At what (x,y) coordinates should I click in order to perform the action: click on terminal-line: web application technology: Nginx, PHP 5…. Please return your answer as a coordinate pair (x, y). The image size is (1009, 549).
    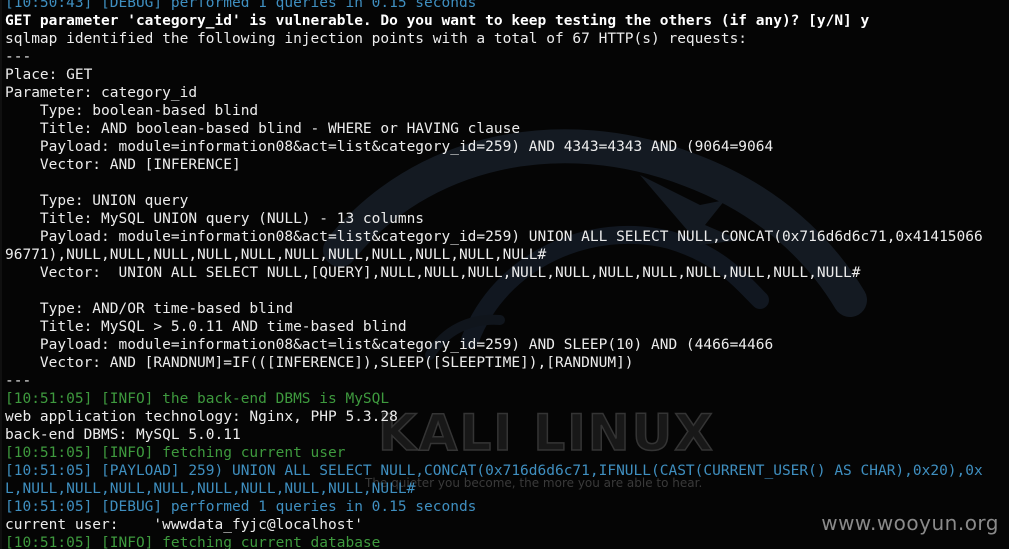
    Looking at the image, I should click on (201, 417).